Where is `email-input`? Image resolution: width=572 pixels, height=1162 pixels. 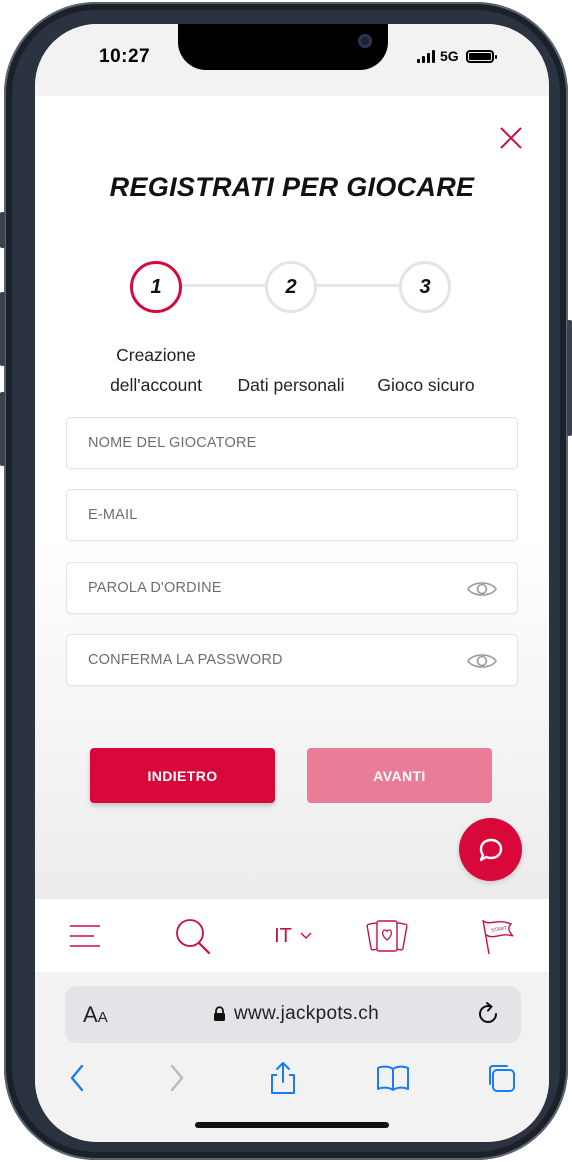
email-input is located at coordinates (292, 515).